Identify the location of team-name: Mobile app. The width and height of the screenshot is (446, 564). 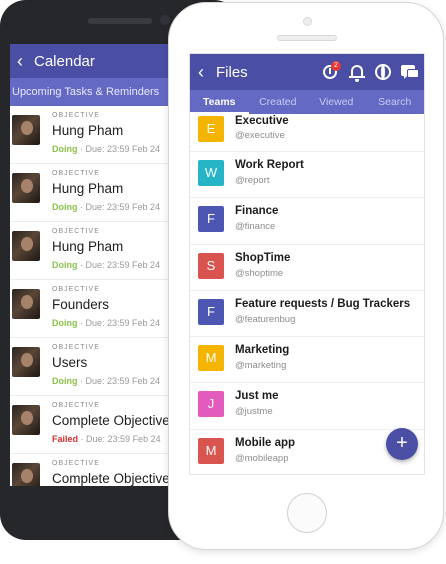
(265, 442).